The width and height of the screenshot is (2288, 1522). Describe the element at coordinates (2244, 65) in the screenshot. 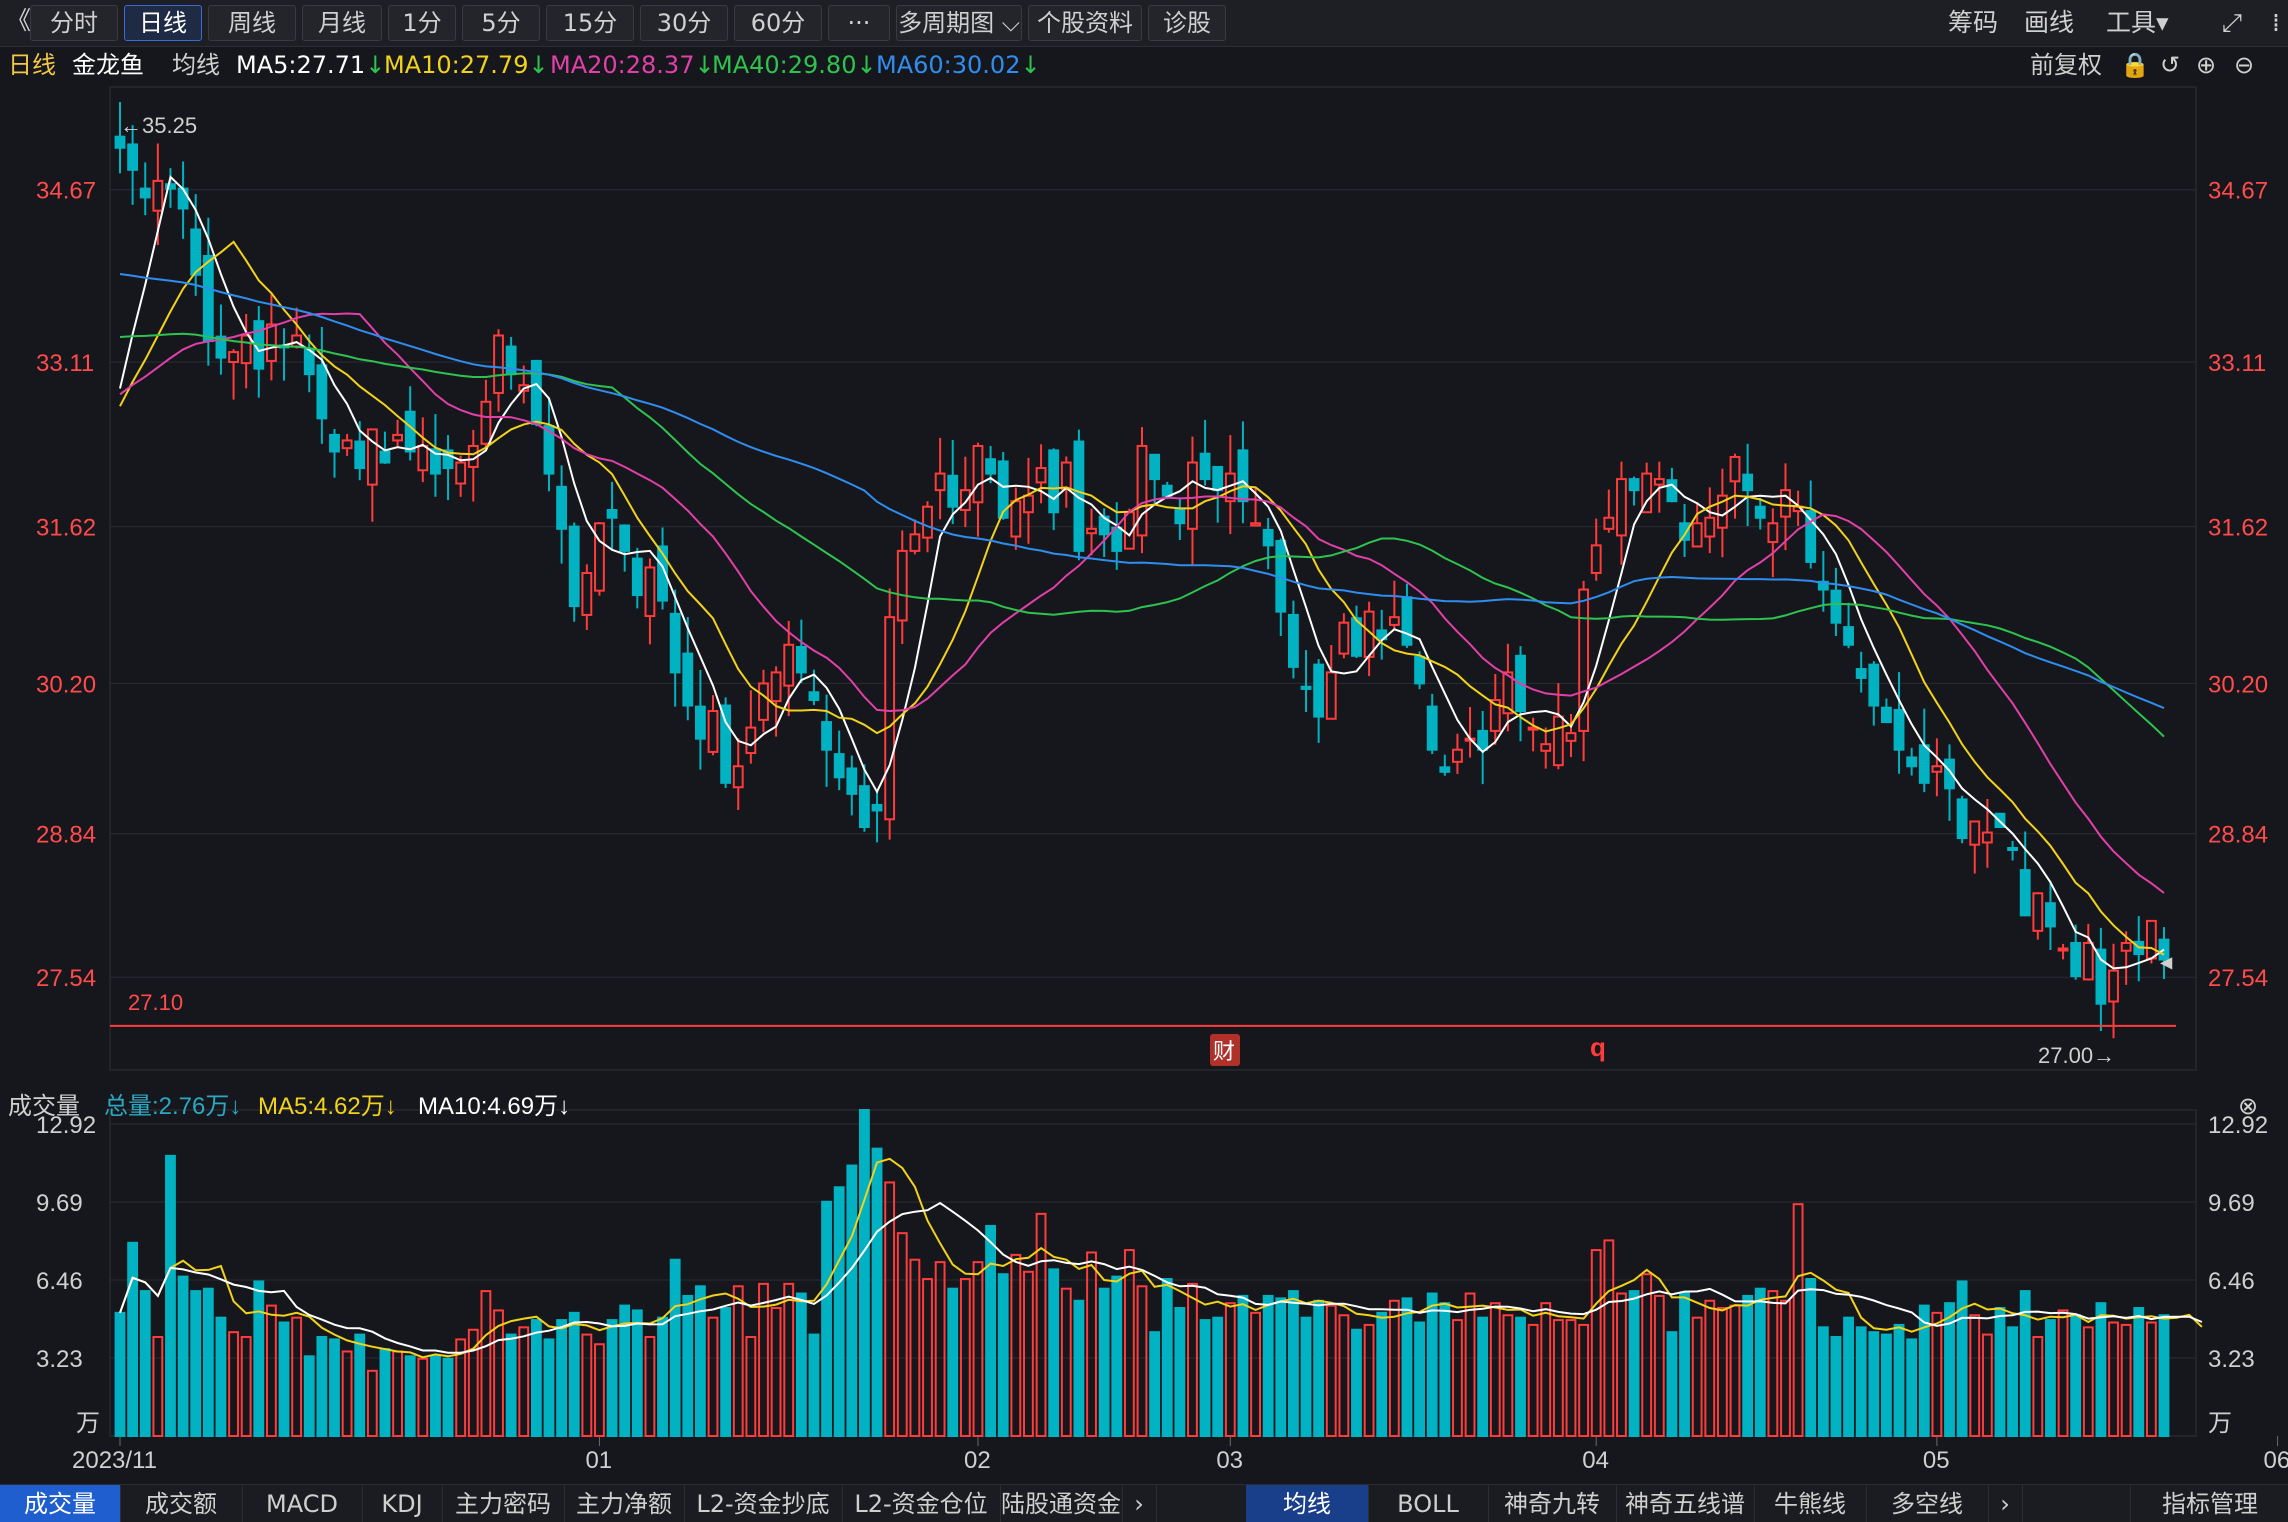

I see `zoom-out-icon: ⊖` at that location.